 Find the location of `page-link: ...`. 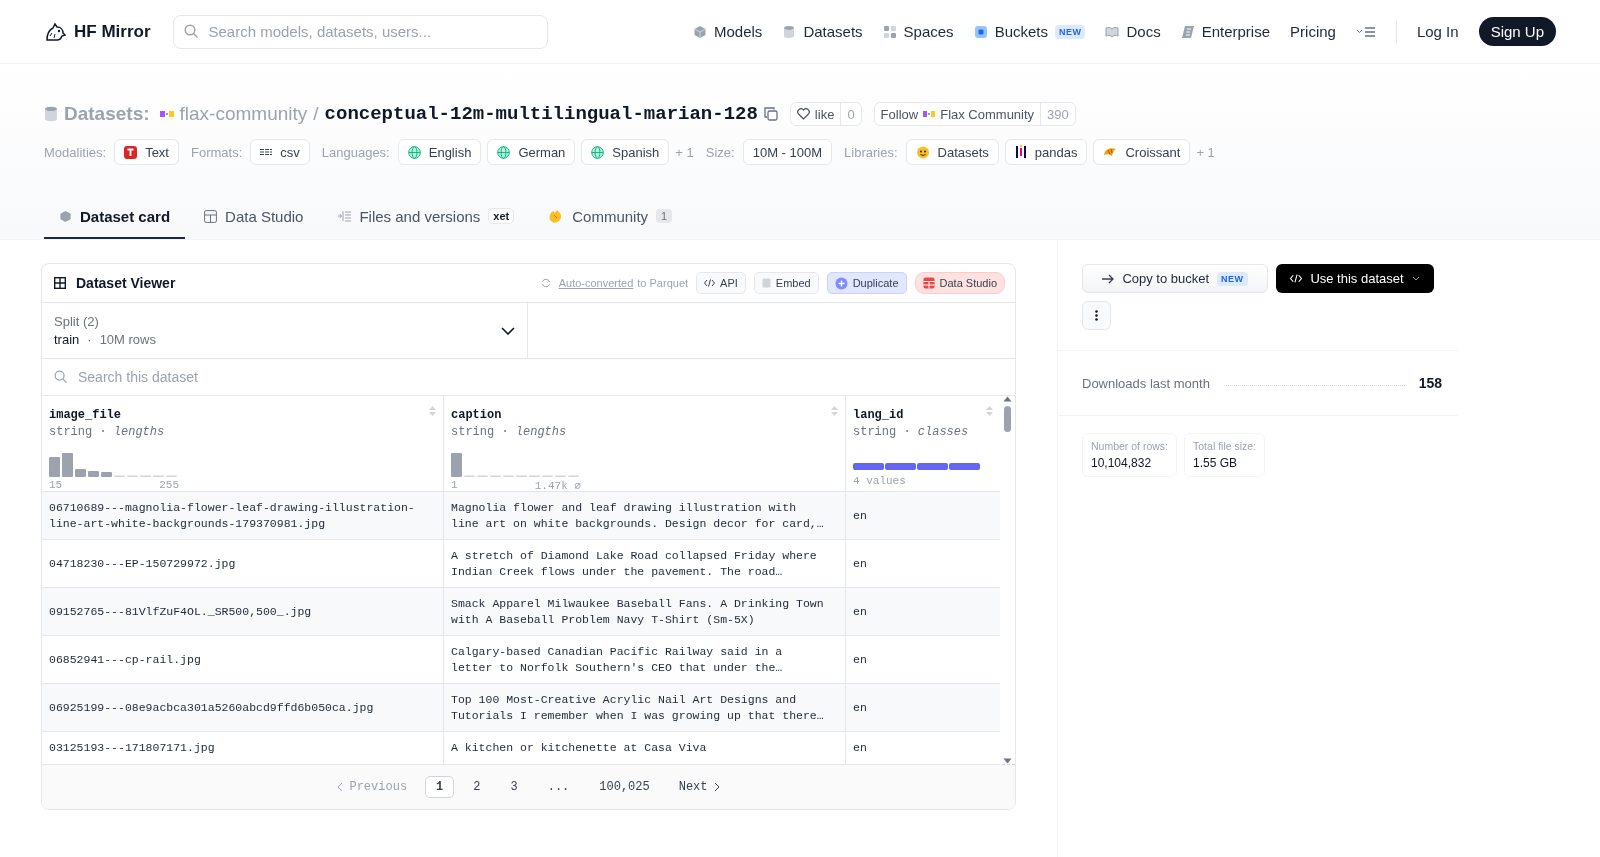

page-link: ... is located at coordinates (558, 787).